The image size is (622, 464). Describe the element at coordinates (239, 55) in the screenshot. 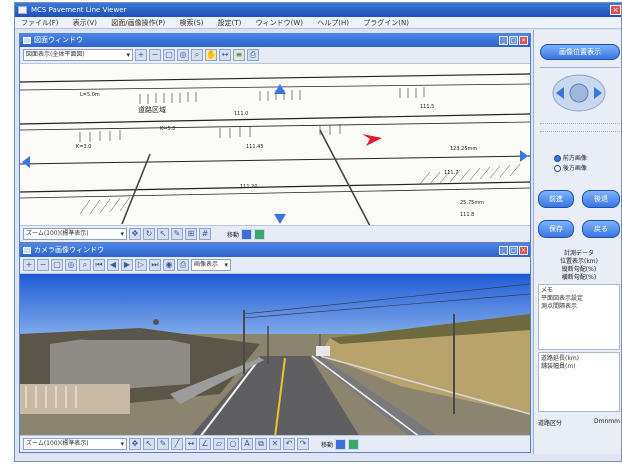

I see `layers-icon: ≡` at that location.